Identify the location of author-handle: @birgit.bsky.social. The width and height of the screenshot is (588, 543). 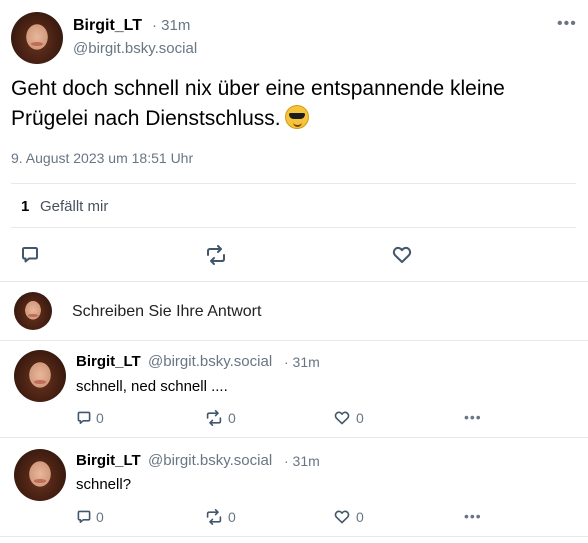
(135, 48).